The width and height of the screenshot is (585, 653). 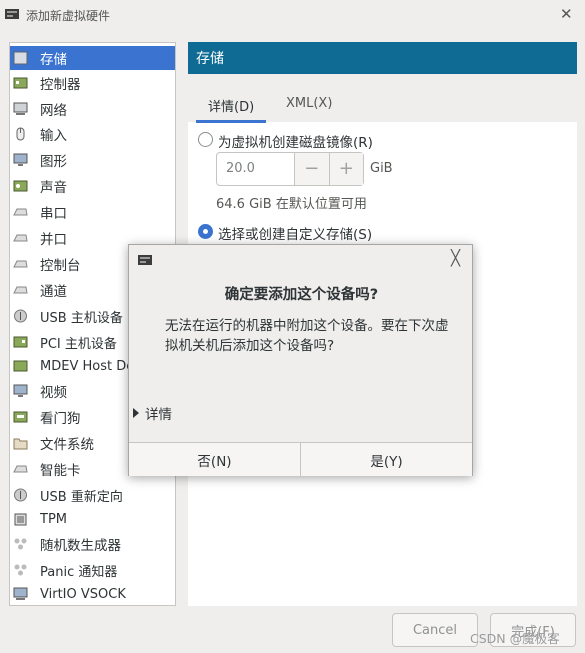 I want to click on sidebar-item: 串口, so click(x=92, y=212).